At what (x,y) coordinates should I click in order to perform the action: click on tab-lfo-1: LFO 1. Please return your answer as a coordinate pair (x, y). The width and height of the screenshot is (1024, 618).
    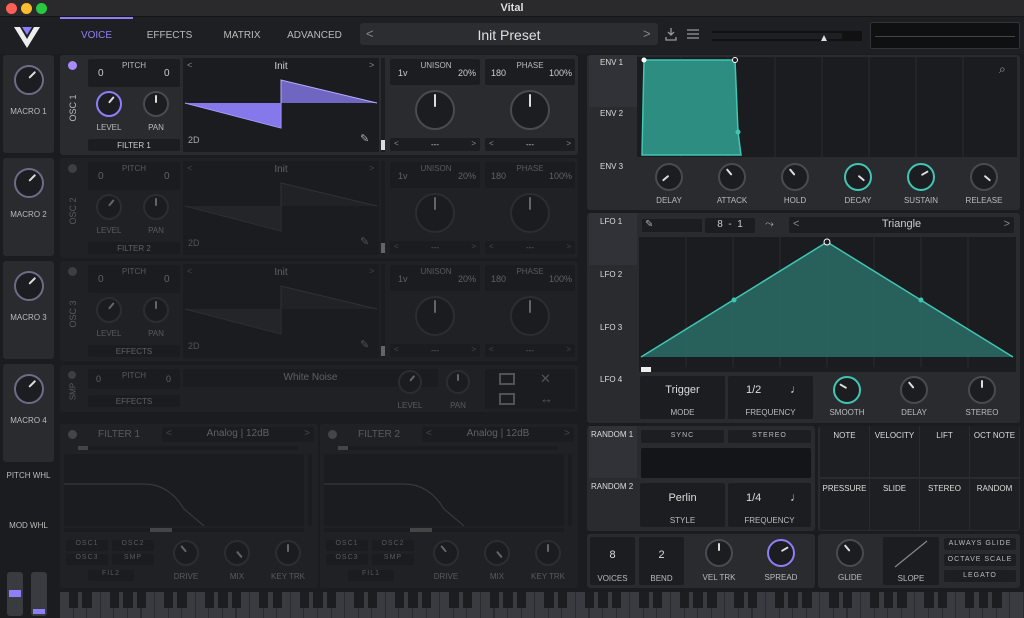
    Looking at the image, I should click on (624, 221).